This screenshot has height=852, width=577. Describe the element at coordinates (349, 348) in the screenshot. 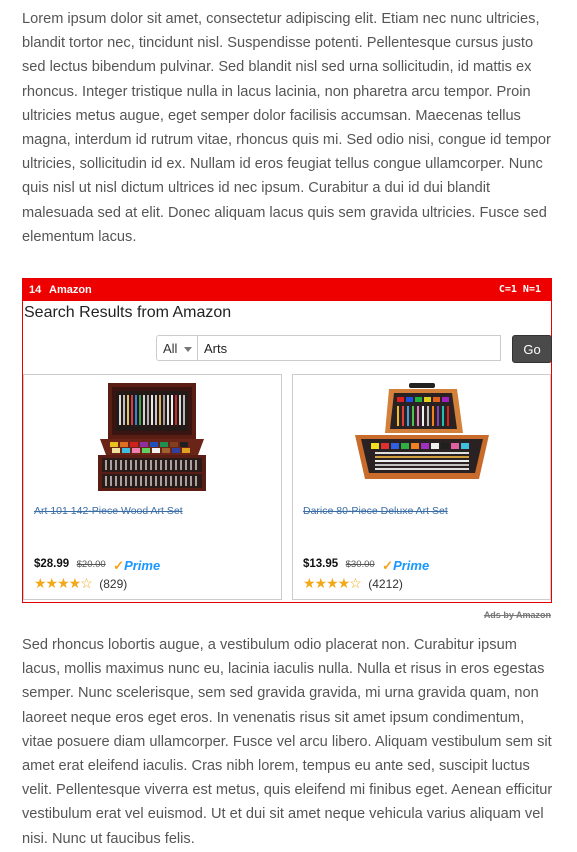

I see `search-input` at that location.